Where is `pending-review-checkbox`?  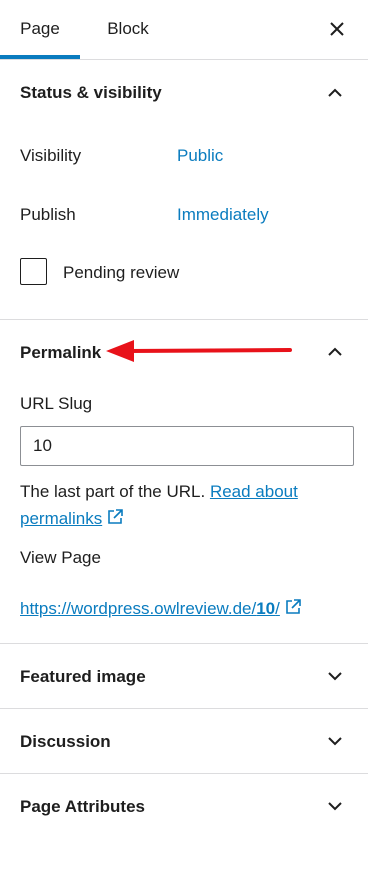
pending-review-checkbox is located at coordinates (33, 271).